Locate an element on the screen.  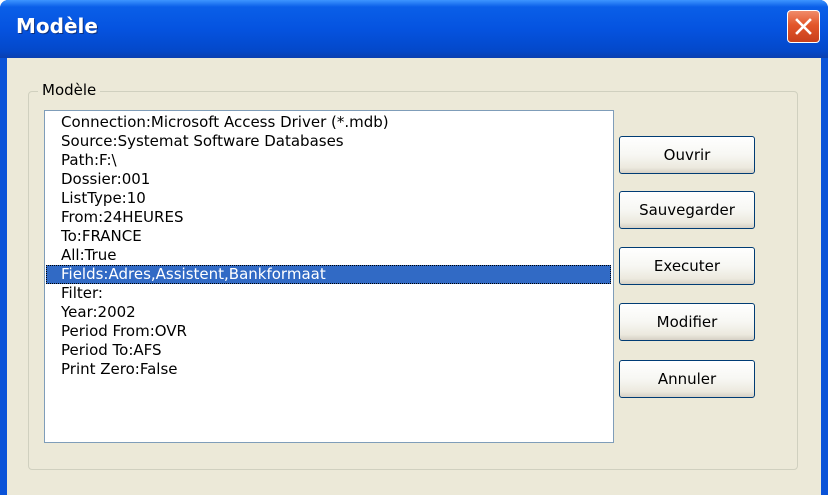
modify-button: Modifier is located at coordinates (687, 322).